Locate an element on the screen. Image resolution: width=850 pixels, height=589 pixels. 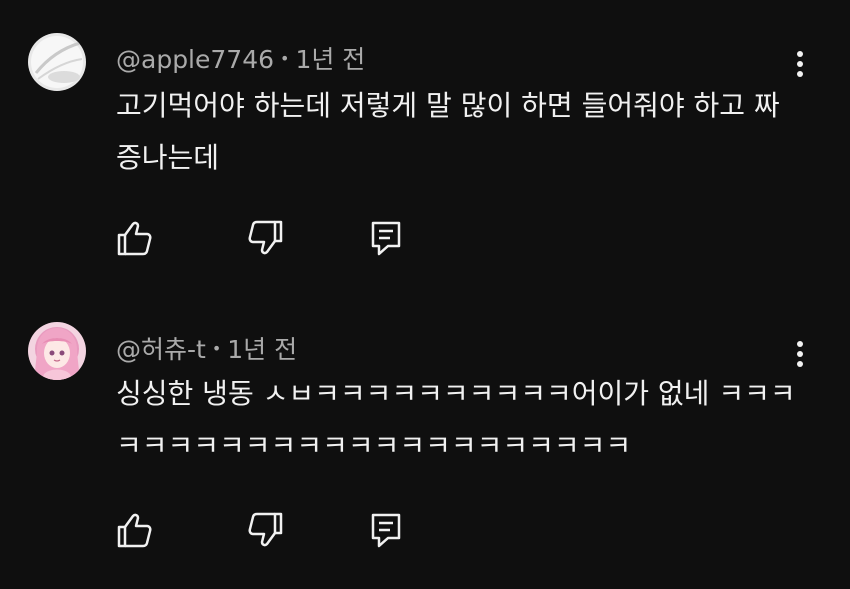
comment-text: 고기먹어야 하는데 저렇게 말 많이 하면 들어줘야 하고 짜증나는데 is located at coordinates (448, 131).